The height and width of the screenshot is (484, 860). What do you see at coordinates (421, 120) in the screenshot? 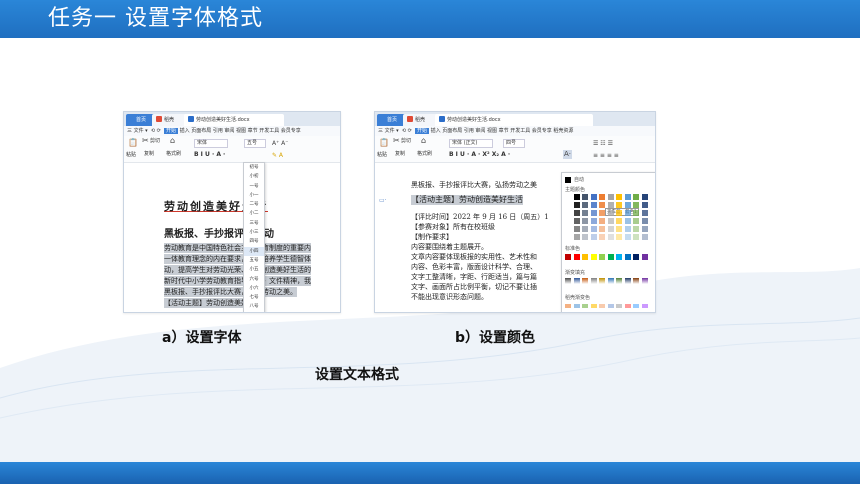
I see `tab-daoke: 稻壳` at bounding box center [421, 120].